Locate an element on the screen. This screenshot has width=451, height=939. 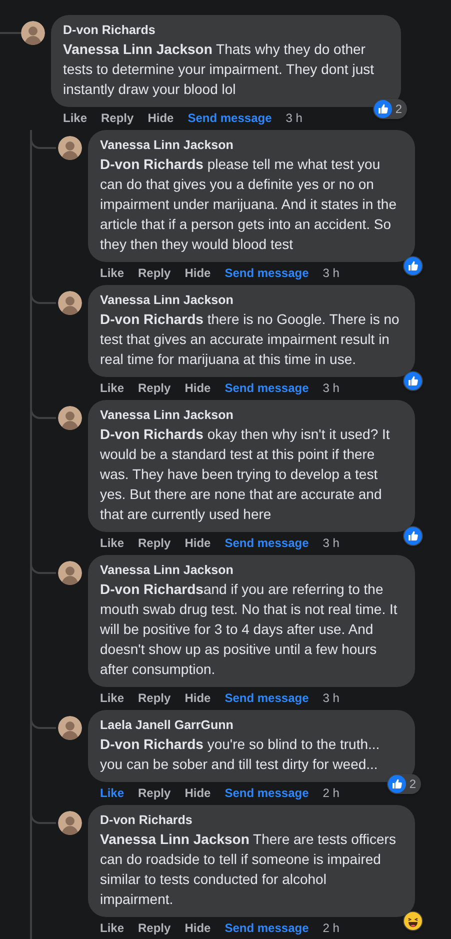
laughing-emoji-icon is located at coordinates (413, 921).